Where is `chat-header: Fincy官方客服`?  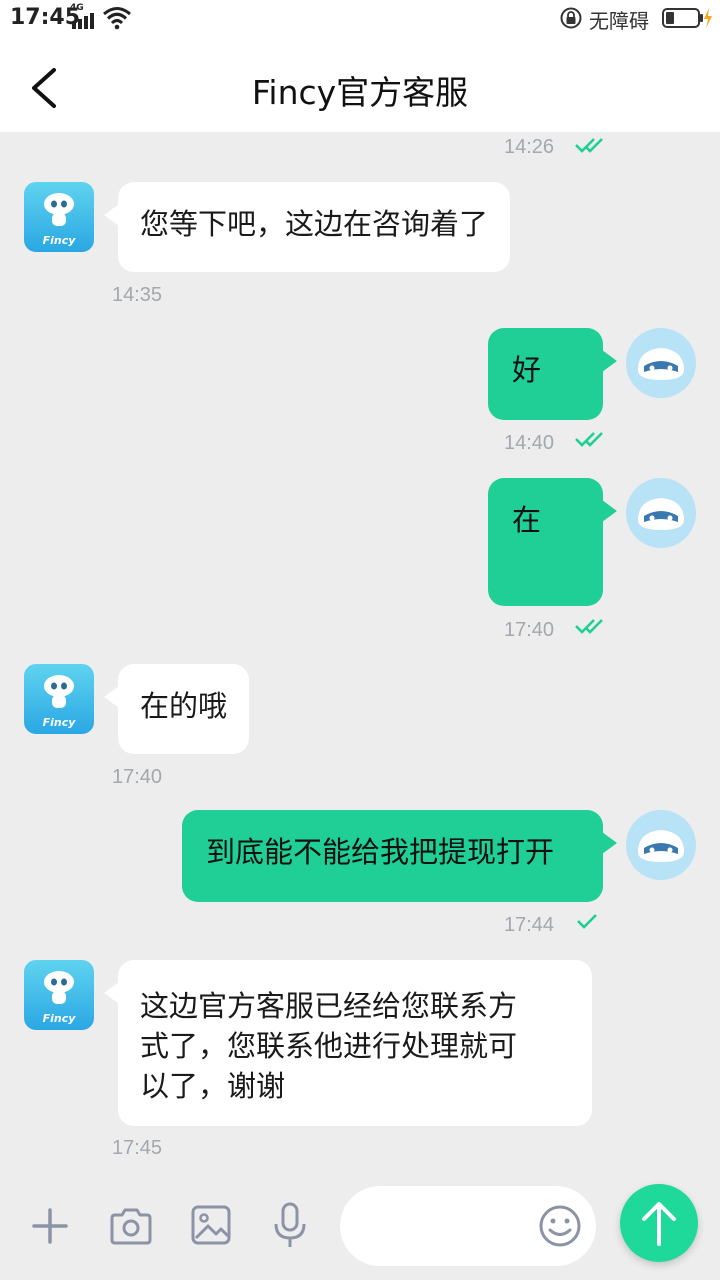 chat-header: Fincy官方客服 is located at coordinates (360, 84).